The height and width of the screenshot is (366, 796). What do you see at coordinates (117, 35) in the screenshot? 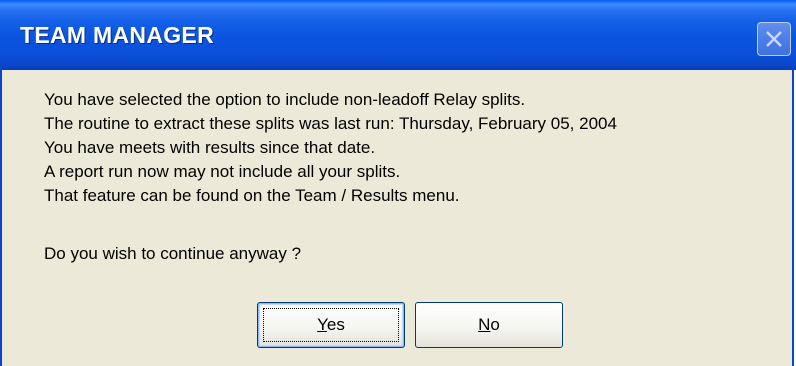
I see `window-title: TEAM MANAGER` at bounding box center [117, 35].